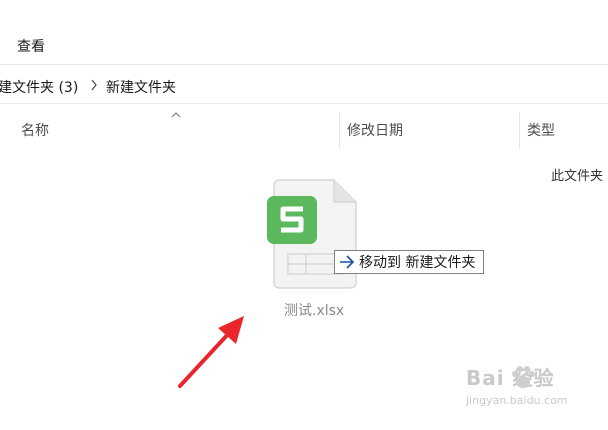  I want to click on column-header-type: 类型, so click(541, 130).